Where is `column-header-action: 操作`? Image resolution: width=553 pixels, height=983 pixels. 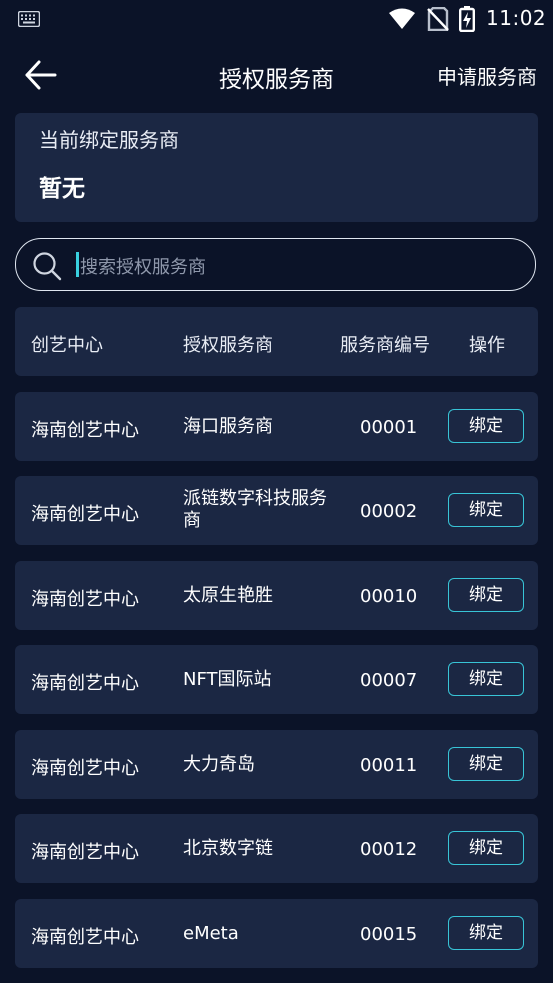 column-header-action: 操作 is located at coordinates (487, 345).